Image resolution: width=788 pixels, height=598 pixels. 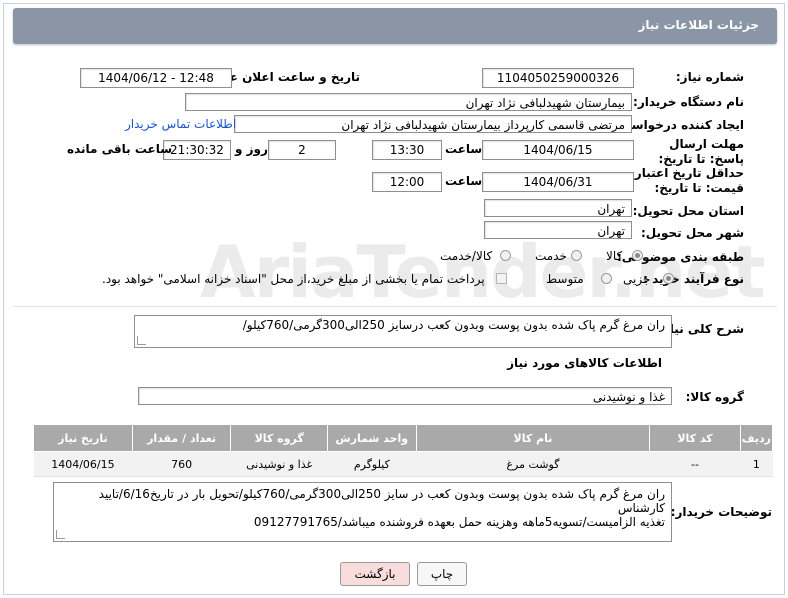 I want to click on category-radio-goods-service, so click(x=505, y=255).